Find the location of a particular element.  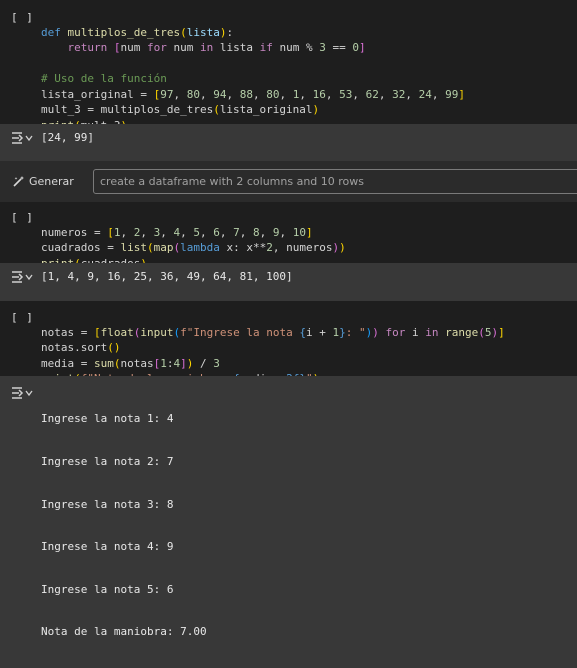

output-area-2: [1, 4, 9, 16, 25, 36, 49, 64, 81, 100] is located at coordinates (288, 277).